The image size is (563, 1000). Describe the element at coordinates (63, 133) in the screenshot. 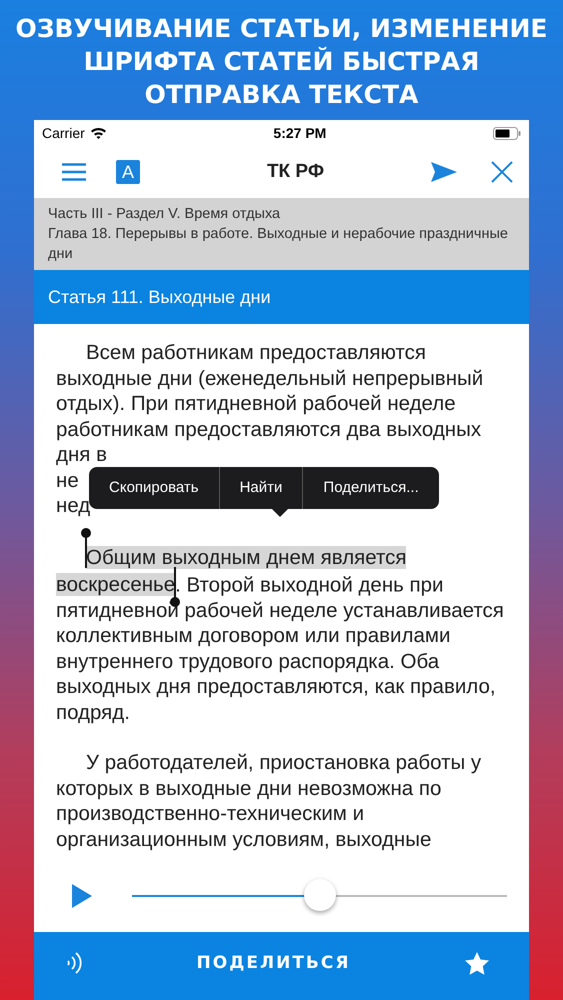

I see `carrier-label: Carrier` at that location.